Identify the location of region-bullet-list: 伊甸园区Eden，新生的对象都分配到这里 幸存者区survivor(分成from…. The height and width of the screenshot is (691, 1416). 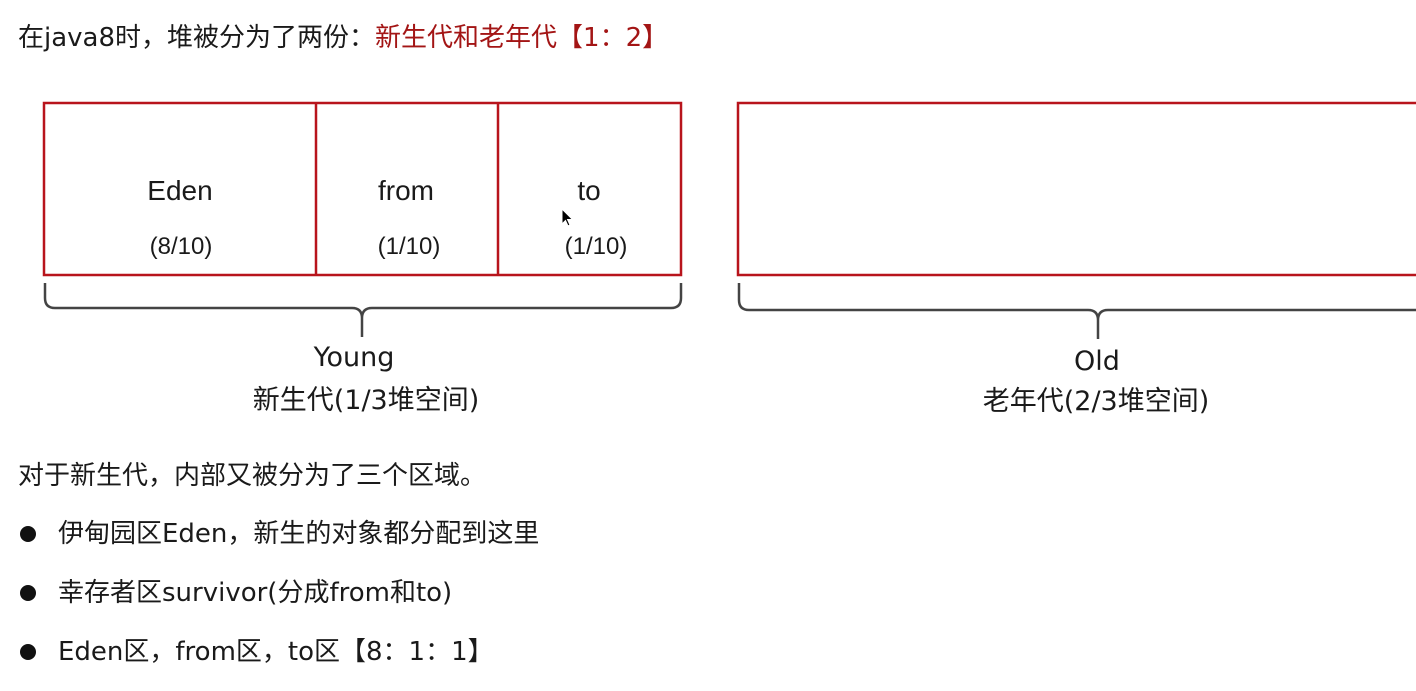
(278, 602).